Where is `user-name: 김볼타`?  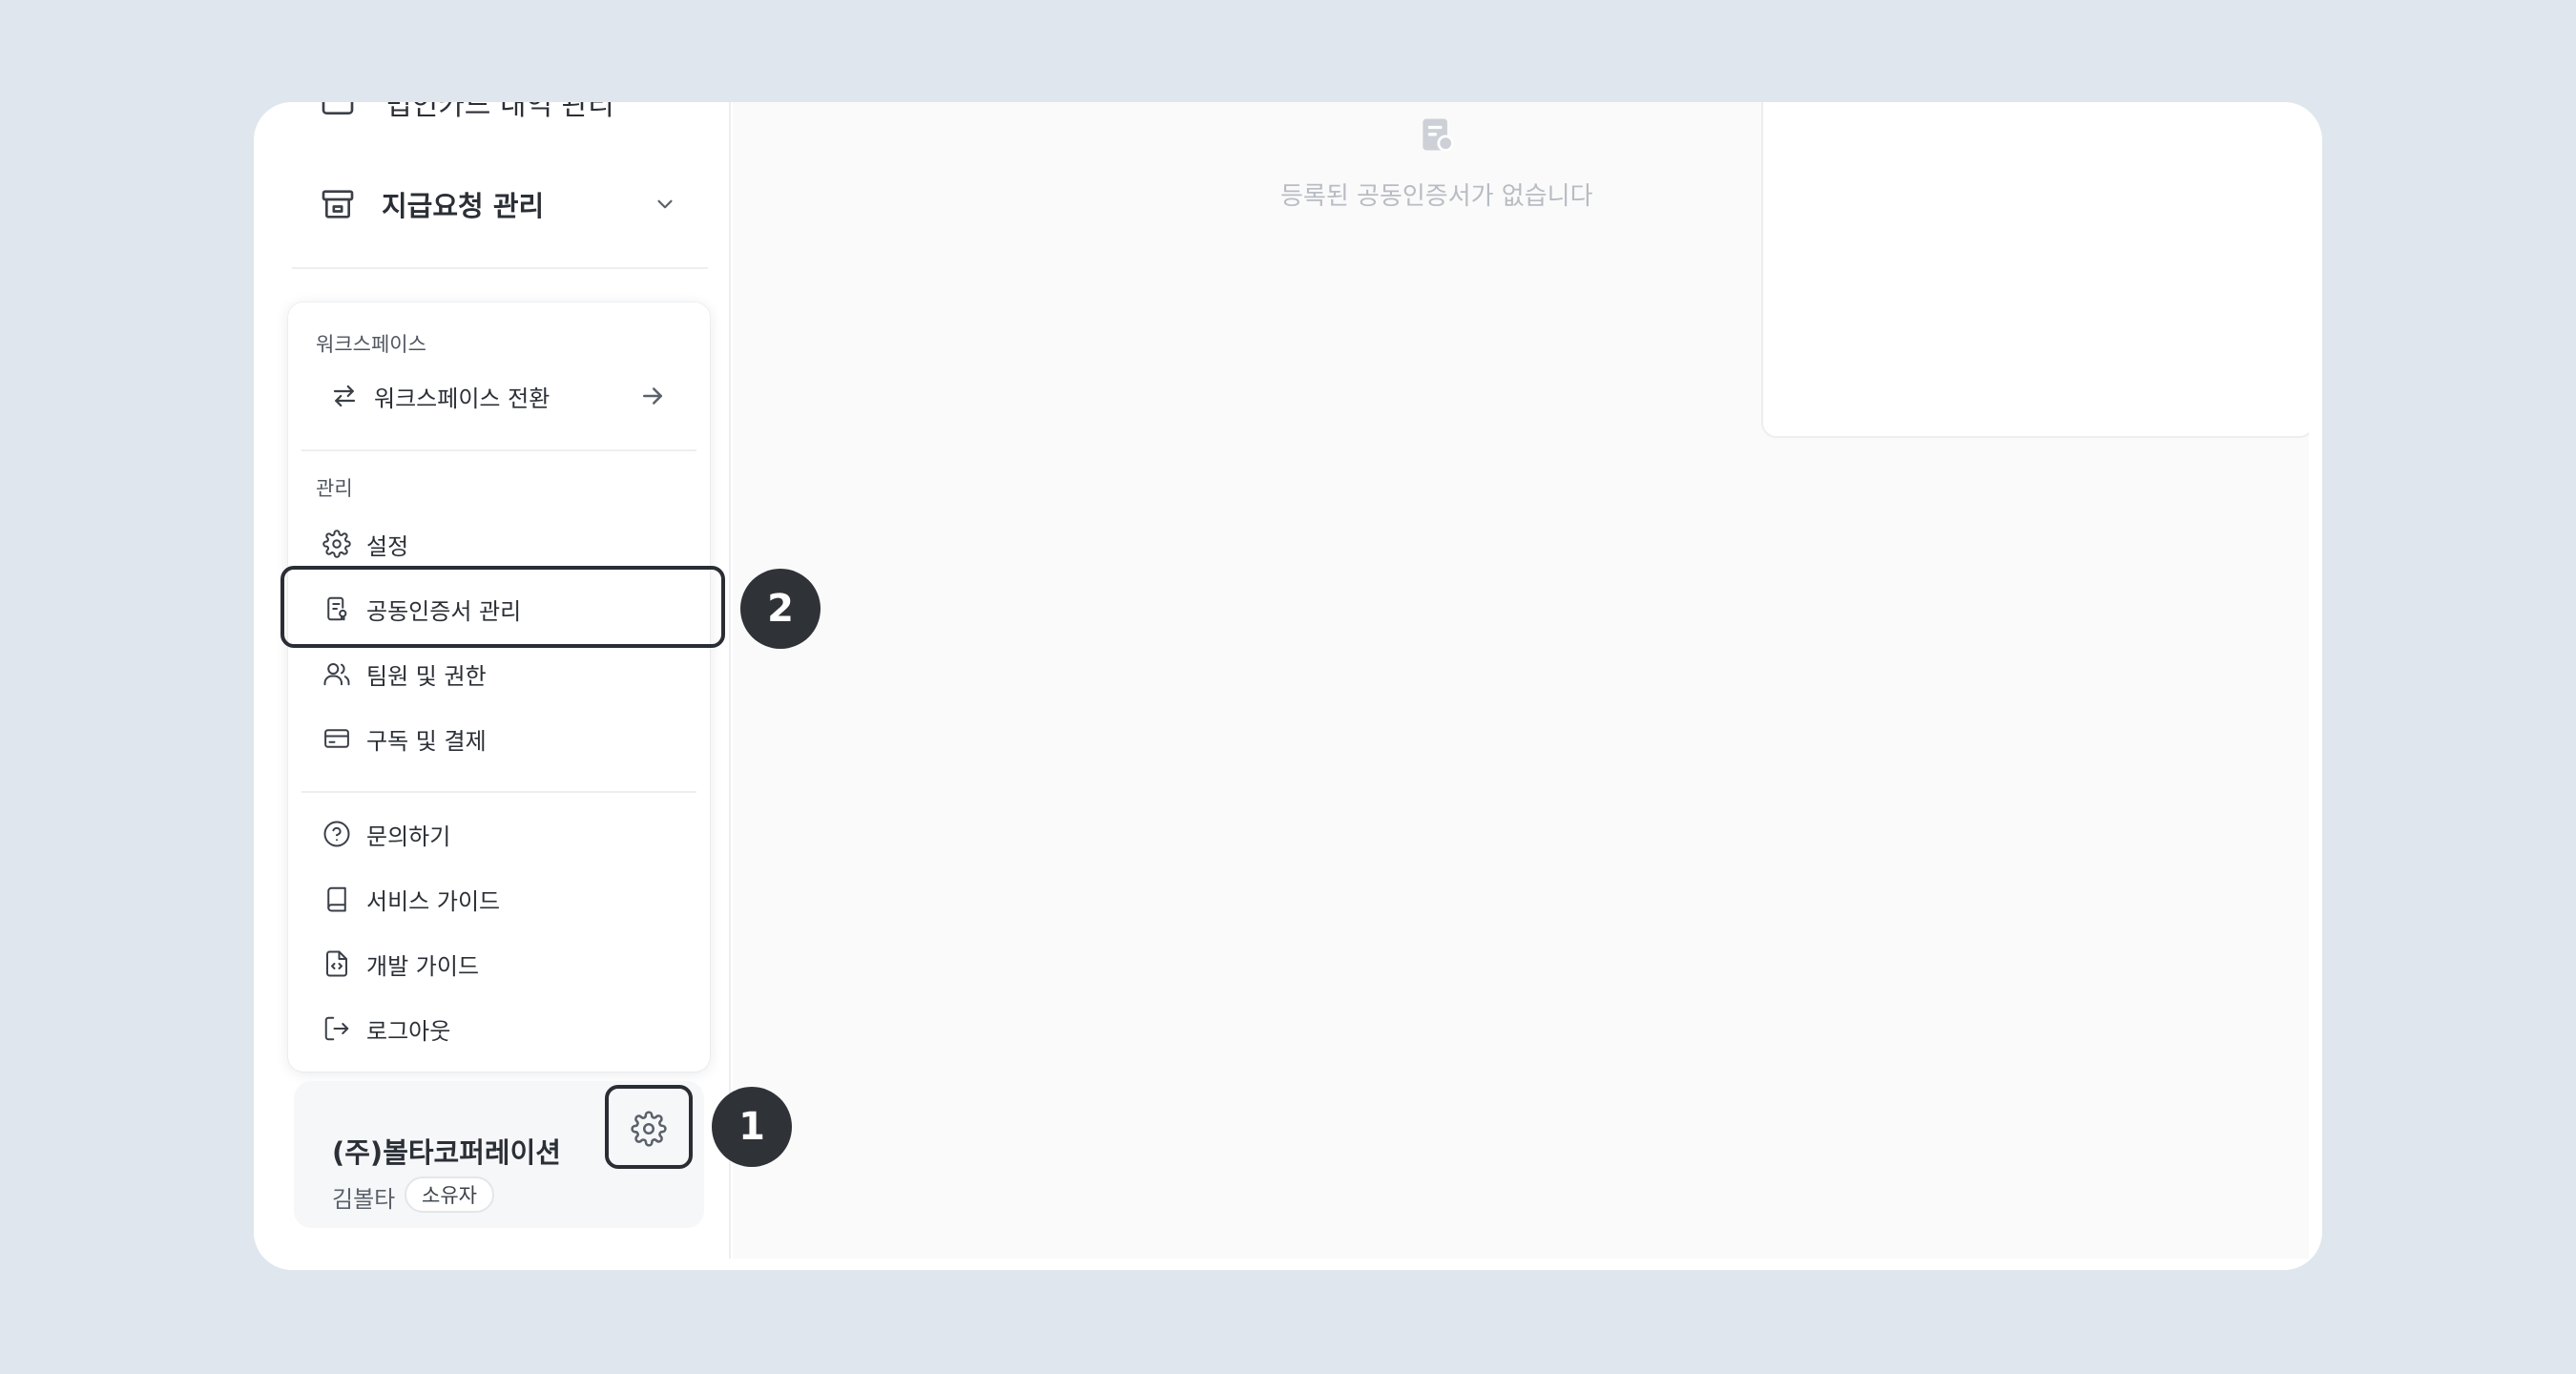 user-name: 김볼타 is located at coordinates (364, 1199).